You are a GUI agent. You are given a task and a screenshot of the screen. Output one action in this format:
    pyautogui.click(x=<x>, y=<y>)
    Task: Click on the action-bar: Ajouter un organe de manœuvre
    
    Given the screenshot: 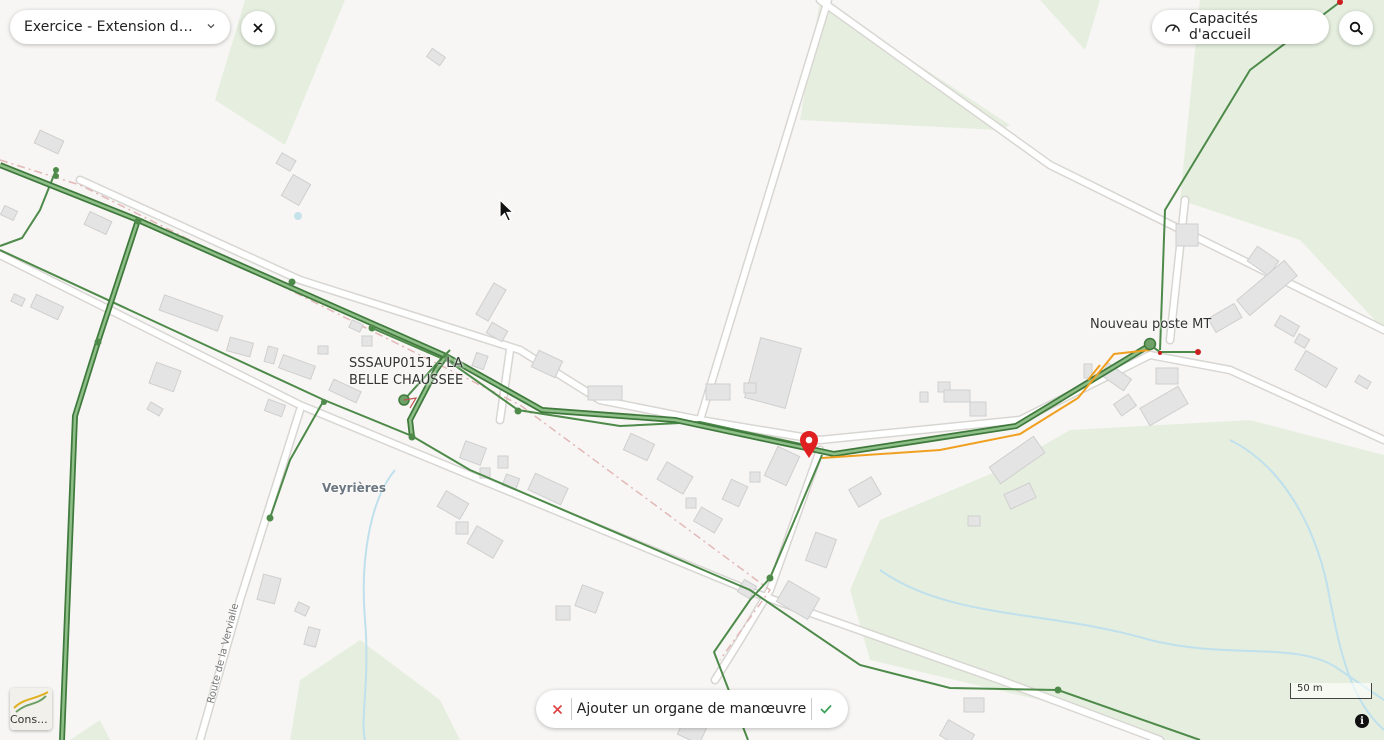 What is the action you would take?
    pyautogui.click(x=692, y=709)
    